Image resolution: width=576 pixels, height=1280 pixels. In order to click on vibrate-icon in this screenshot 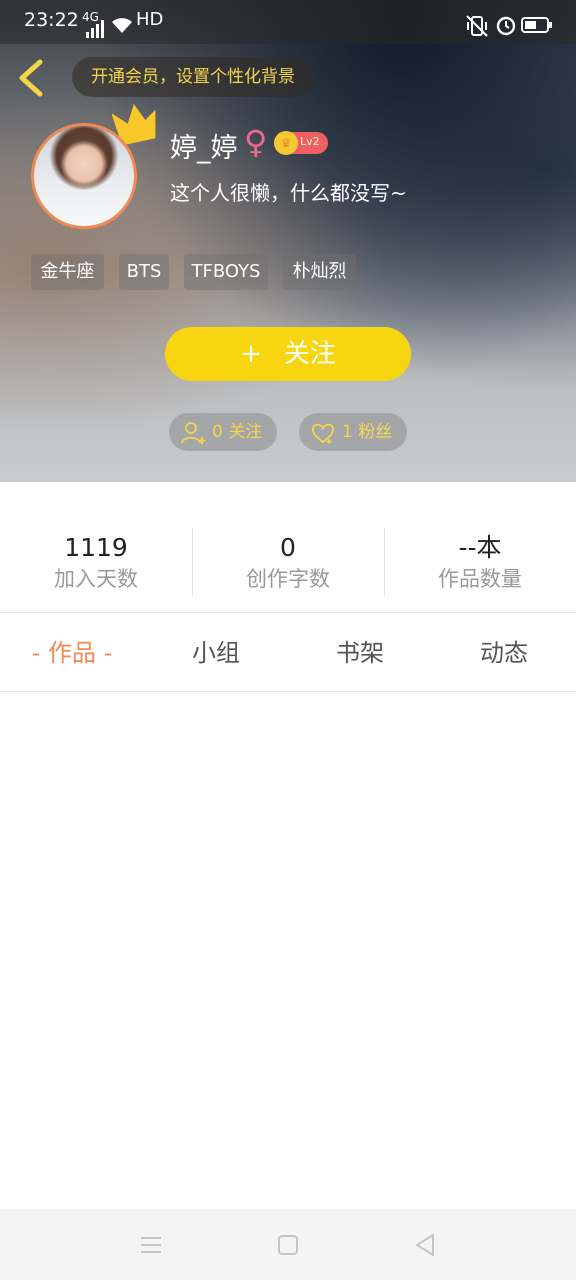, I will do `click(477, 26)`.